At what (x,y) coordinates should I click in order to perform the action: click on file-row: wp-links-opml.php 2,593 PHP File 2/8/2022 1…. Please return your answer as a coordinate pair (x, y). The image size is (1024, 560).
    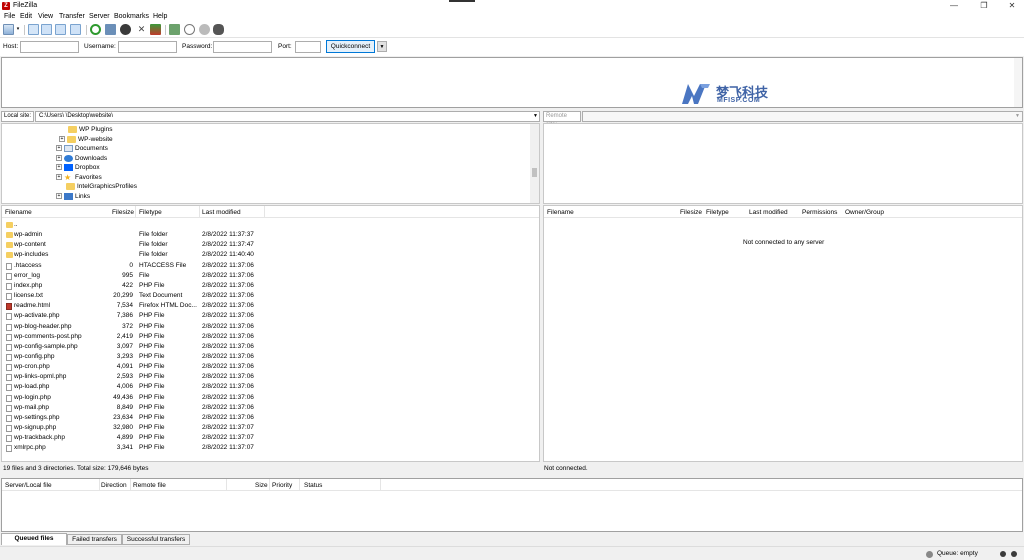
    Looking at the image, I should click on (132, 377).